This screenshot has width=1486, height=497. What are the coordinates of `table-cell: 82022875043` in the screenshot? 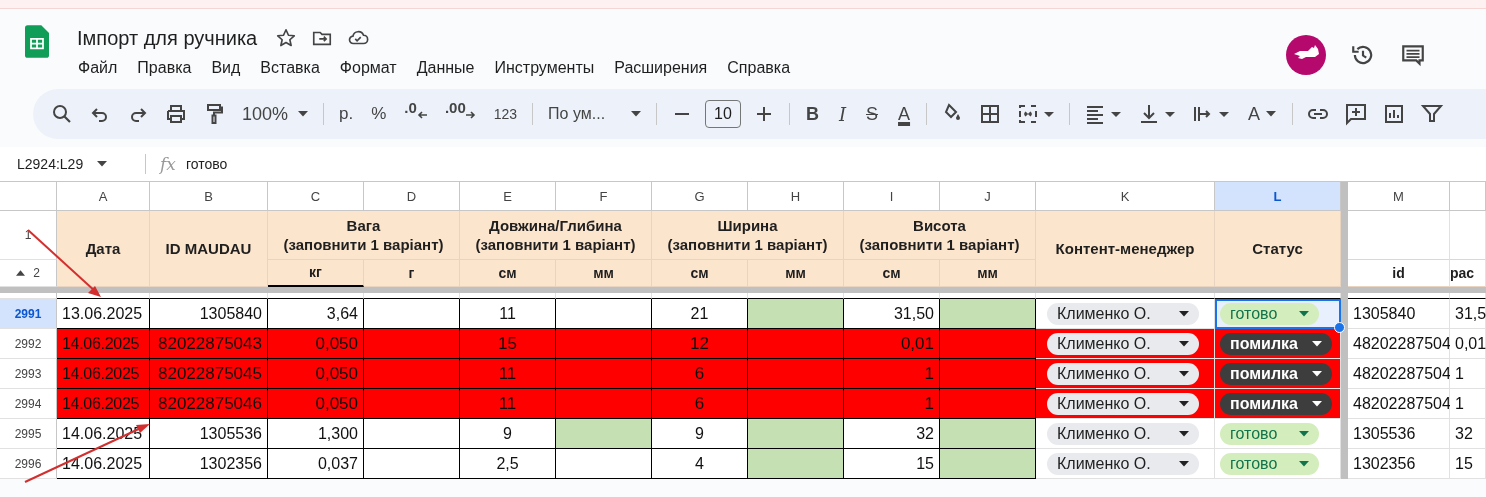 It's located at (209, 344).